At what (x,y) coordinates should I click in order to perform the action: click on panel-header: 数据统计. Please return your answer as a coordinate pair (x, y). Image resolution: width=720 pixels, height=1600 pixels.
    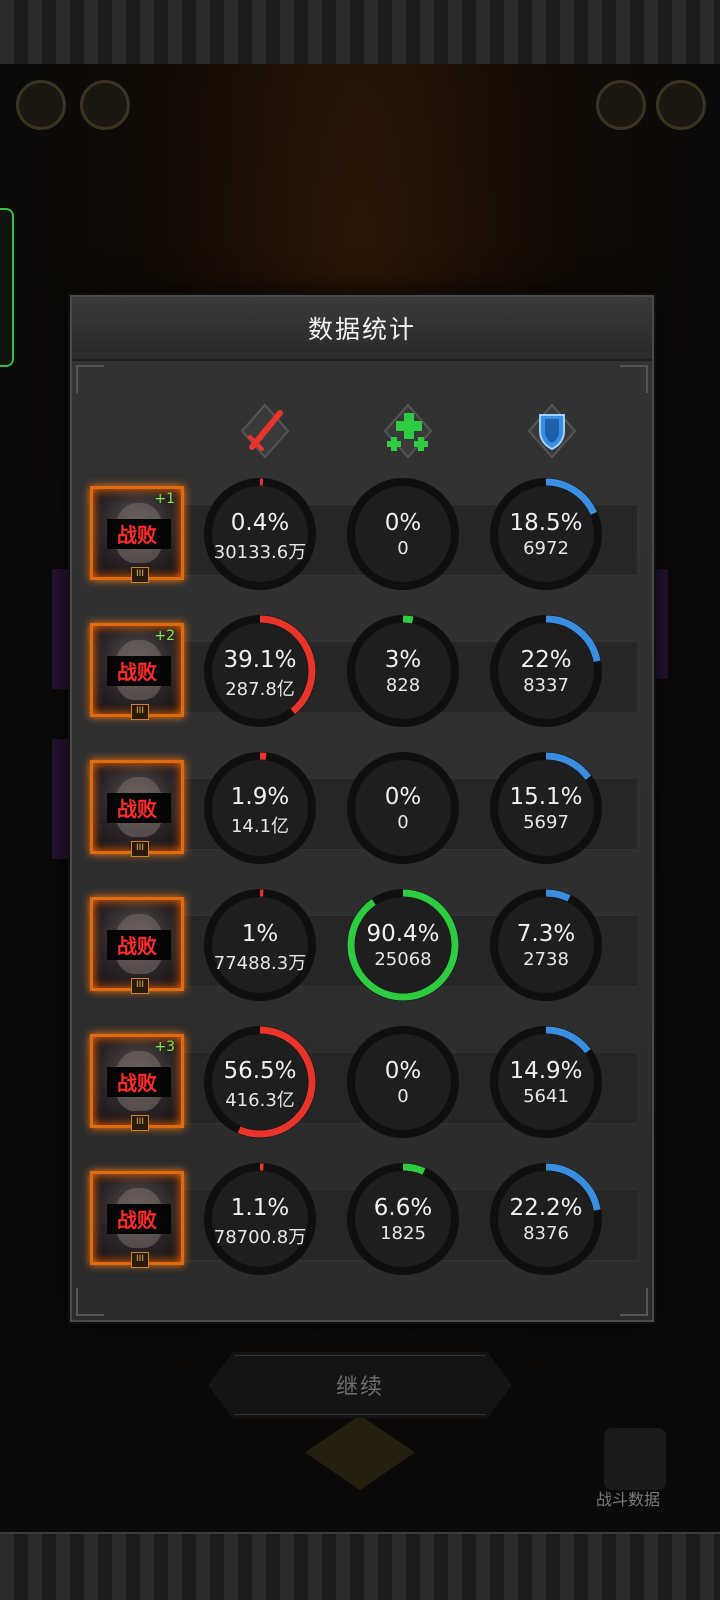
    Looking at the image, I should click on (362, 329).